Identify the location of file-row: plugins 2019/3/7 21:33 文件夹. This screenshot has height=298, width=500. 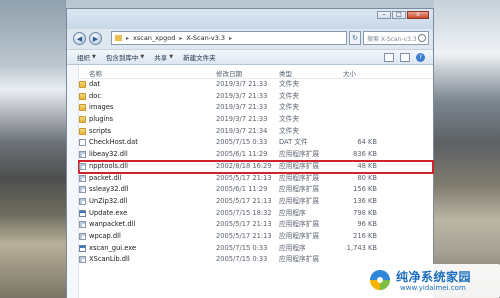
(256, 120).